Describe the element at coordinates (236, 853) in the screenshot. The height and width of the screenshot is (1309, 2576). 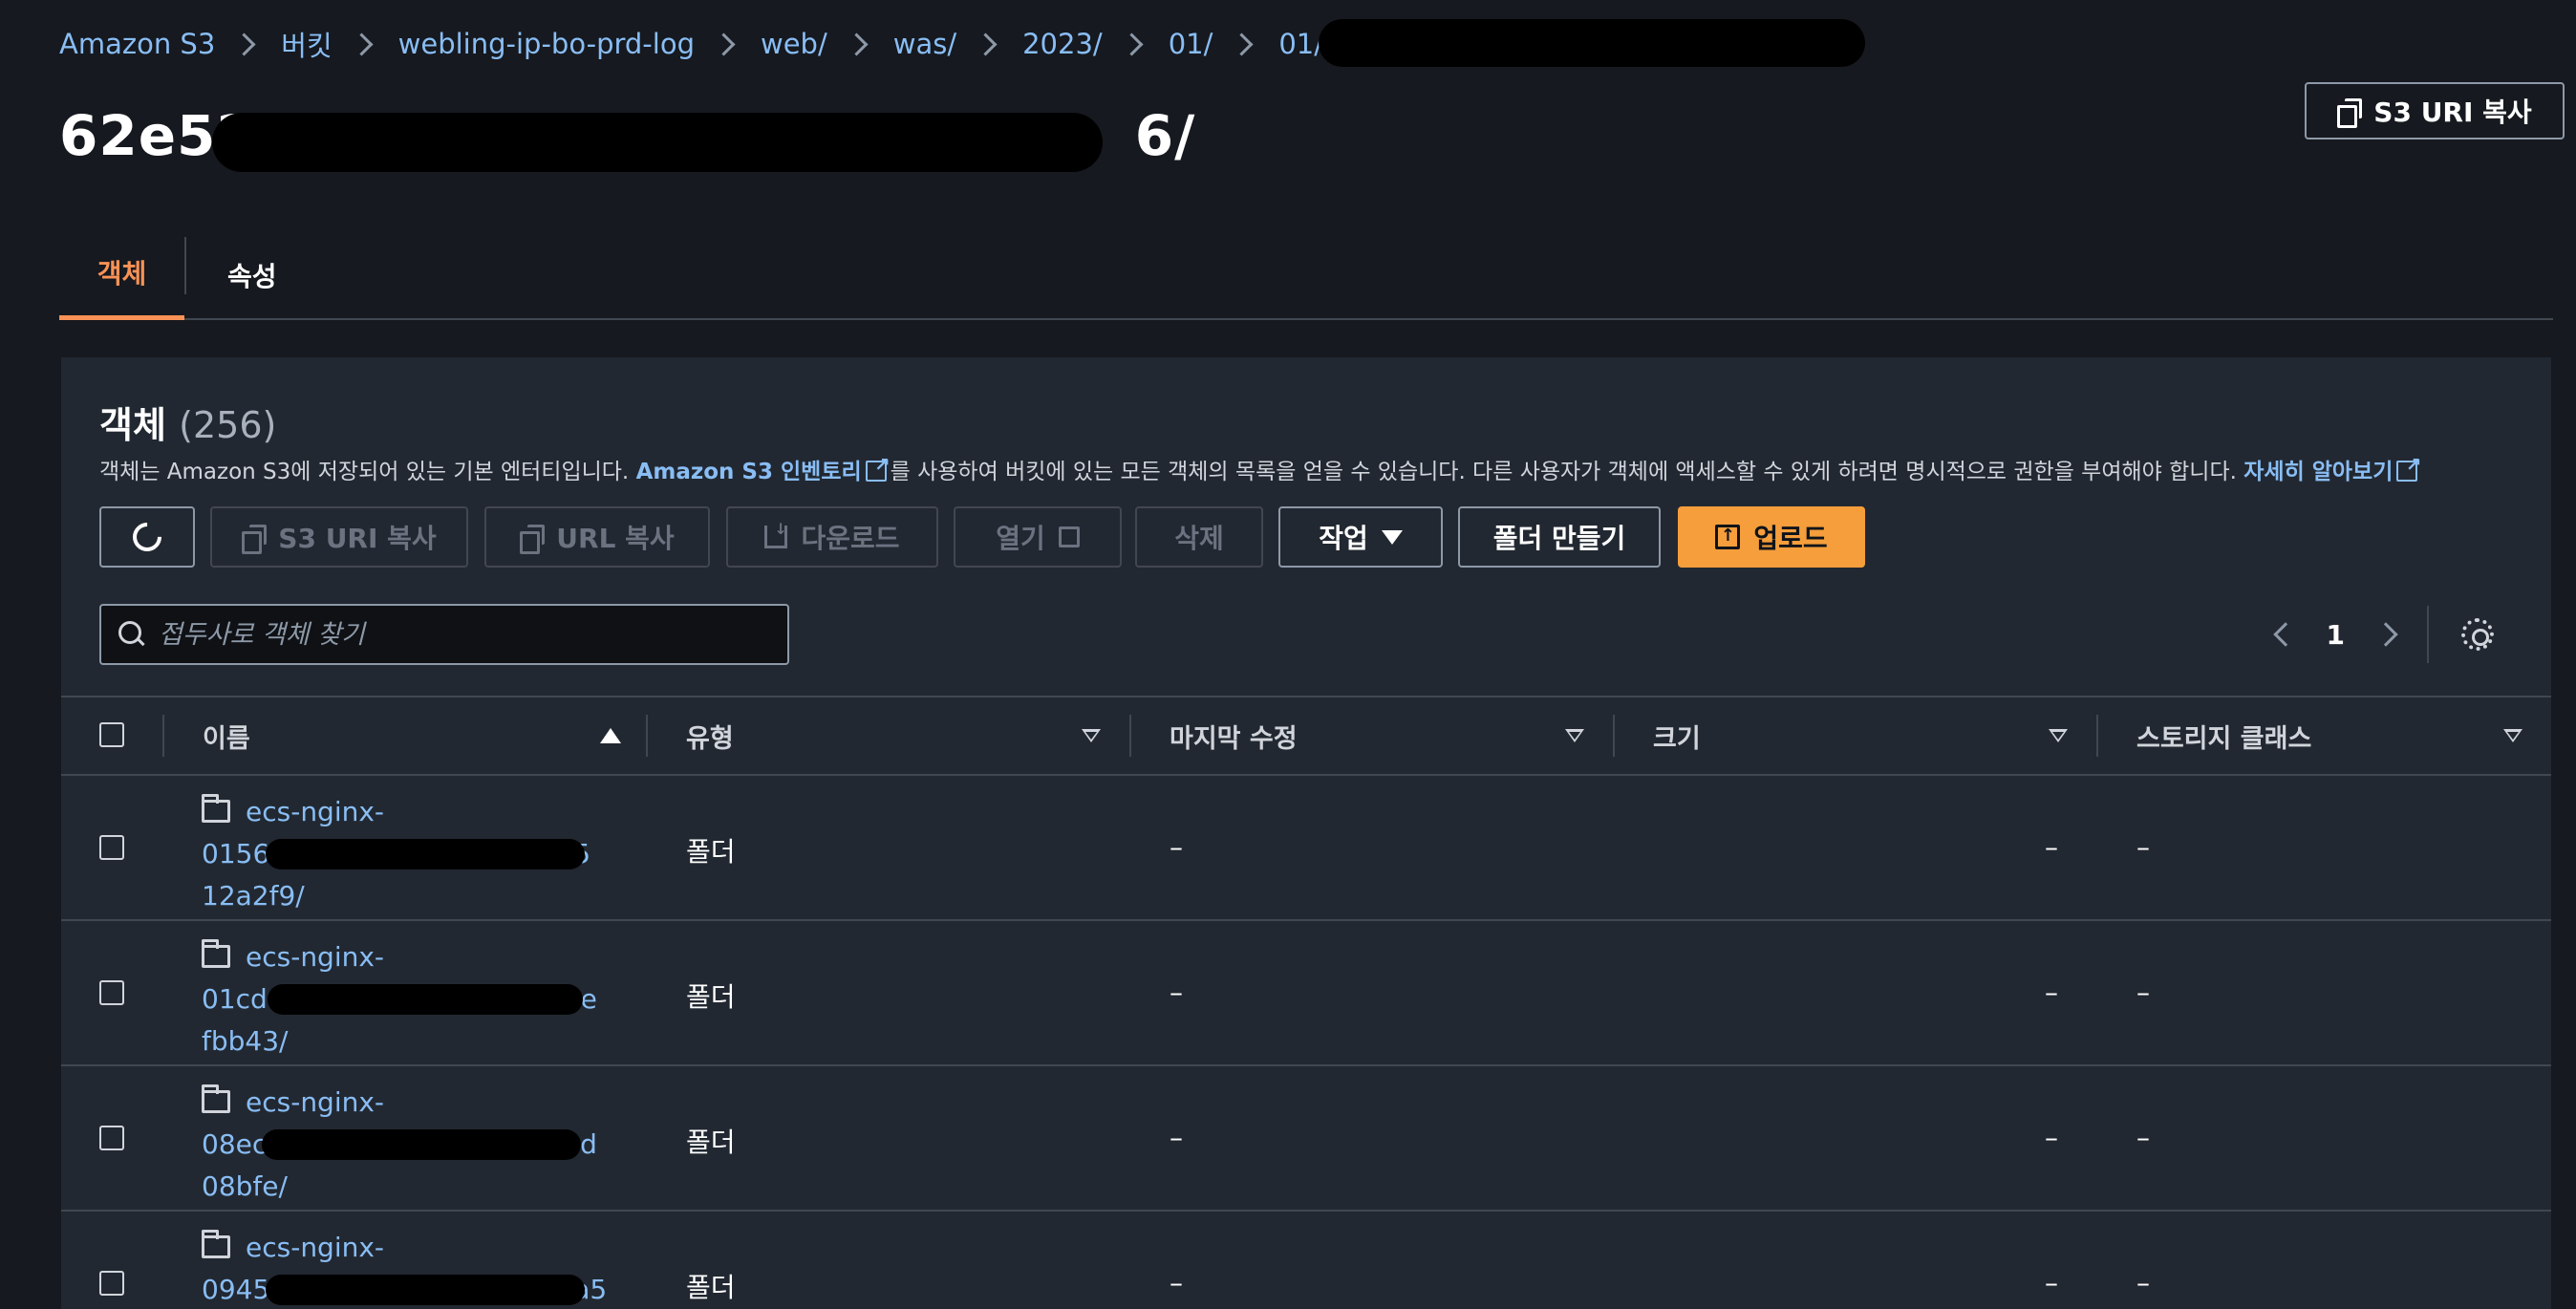
I see `object-name-line2-start: 0156` at that location.